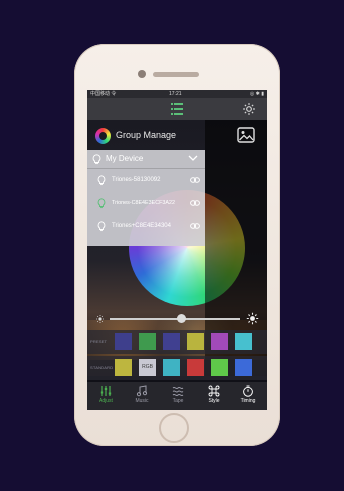  Describe the element at coordinates (178, 401) in the screenshot. I see `tab-label: Tape` at that location.